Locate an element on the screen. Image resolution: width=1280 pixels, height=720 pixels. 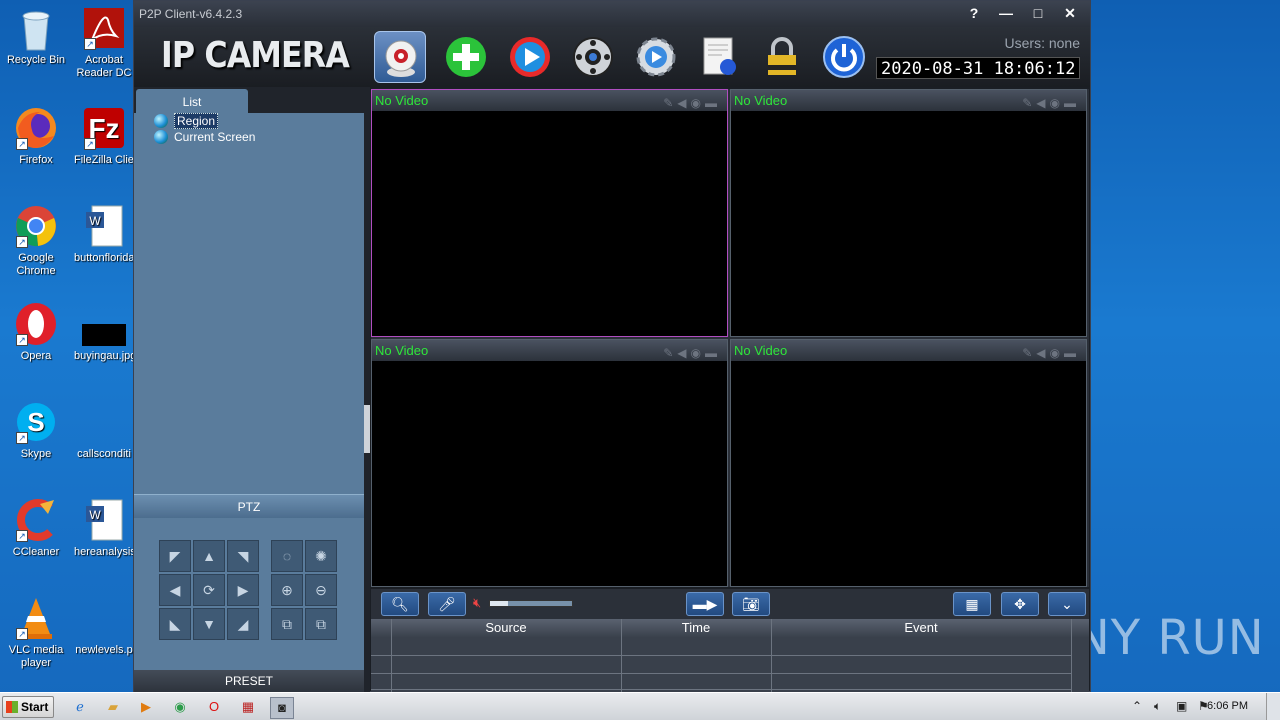
volume-slider is located at coordinates (531, 603).